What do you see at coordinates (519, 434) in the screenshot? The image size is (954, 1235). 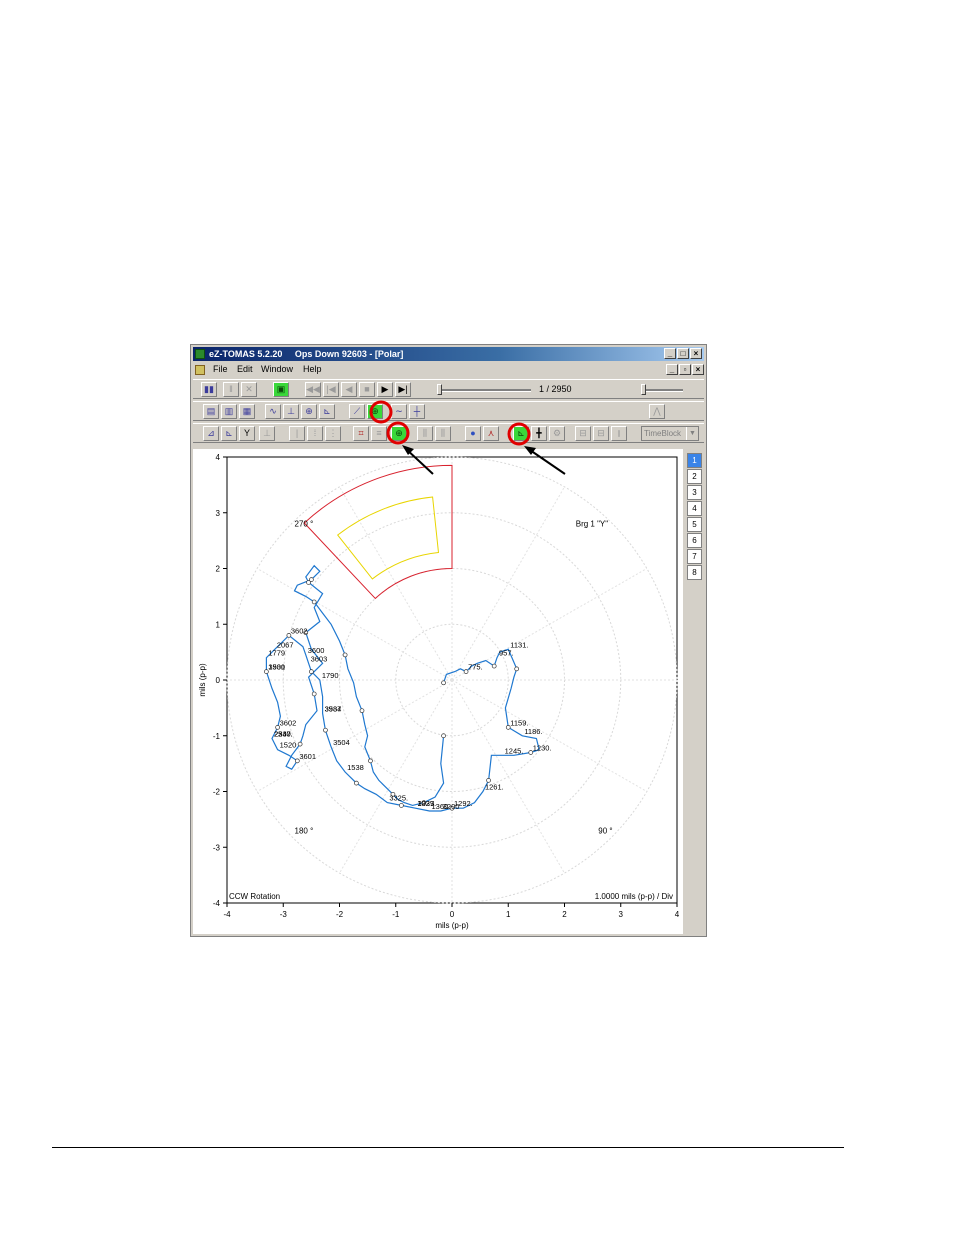 I see `highlight-circle-zone` at bounding box center [519, 434].